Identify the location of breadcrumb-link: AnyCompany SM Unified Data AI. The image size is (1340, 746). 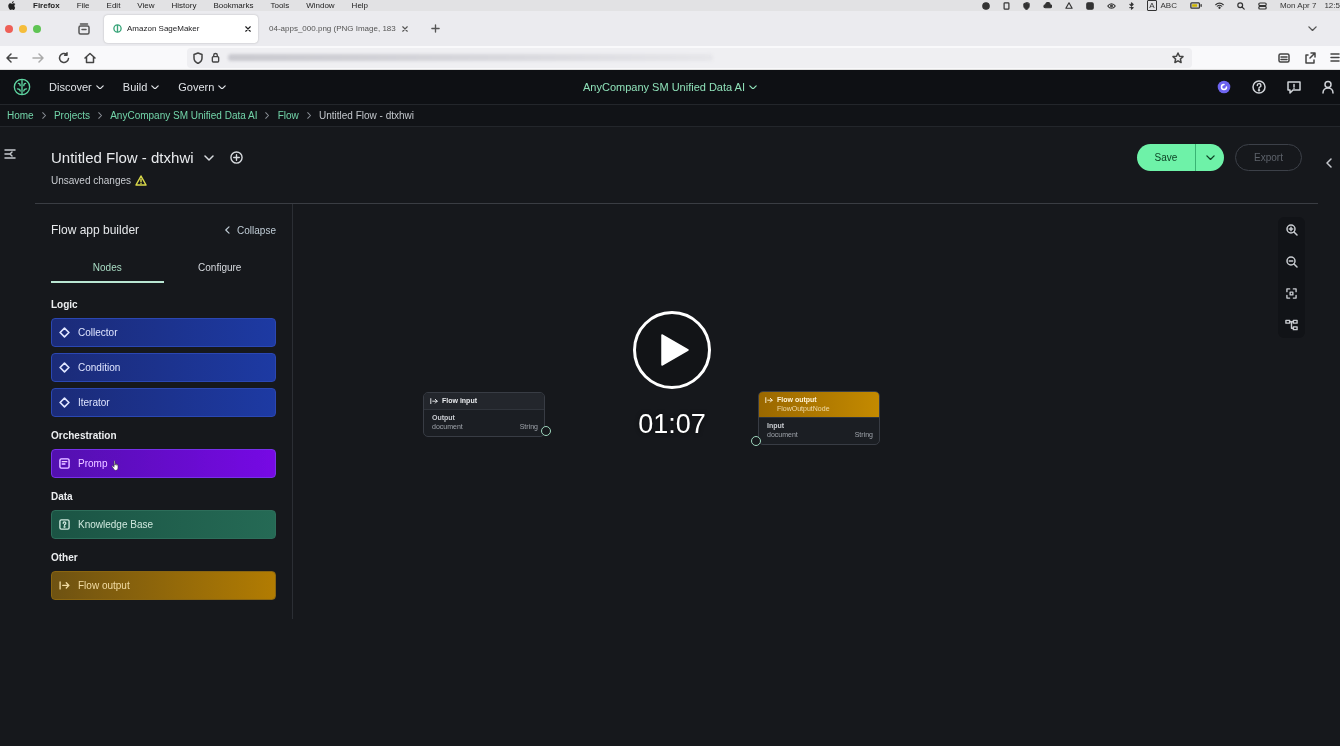
(184, 115).